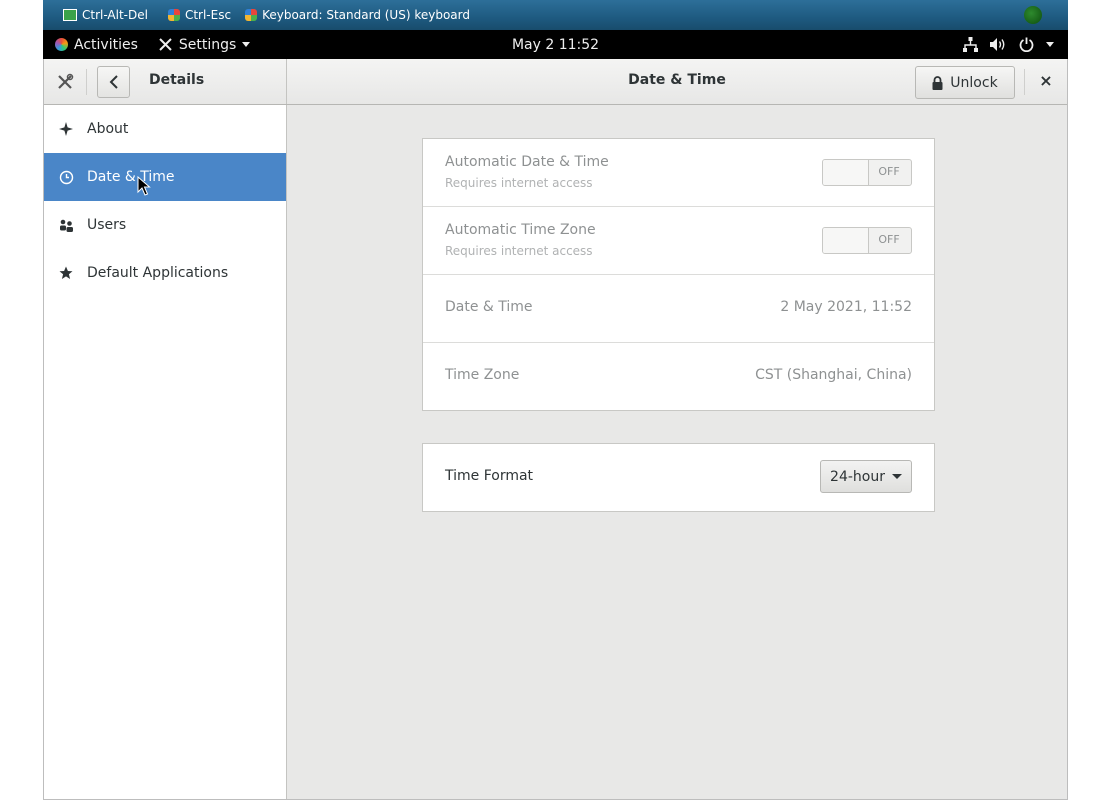 Image resolution: width=1111 pixels, height=806 pixels. What do you see at coordinates (165, 225) in the screenshot?
I see `sidebar-item-users: Users` at bounding box center [165, 225].